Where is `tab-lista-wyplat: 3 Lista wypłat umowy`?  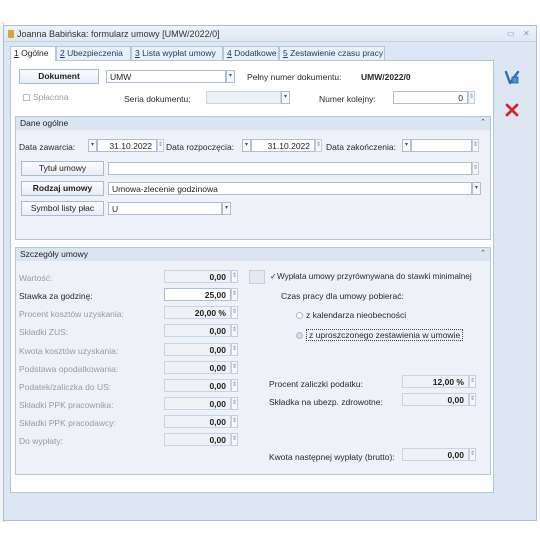
tab-lista-wyplat: 3 Lista wypłat umowy is located at coordinates (177, 53).